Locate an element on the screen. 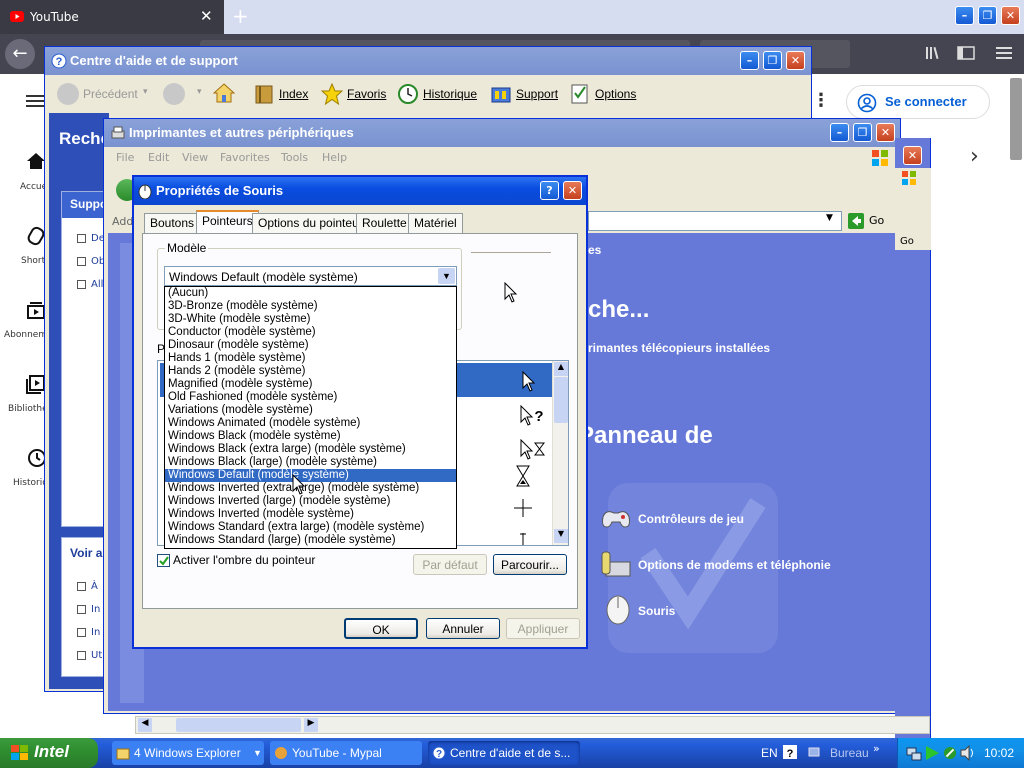 The height and width of the screenshot is (768, 1024). scheme-option: Variations (modèle système) is located at coordinates (310, 410).